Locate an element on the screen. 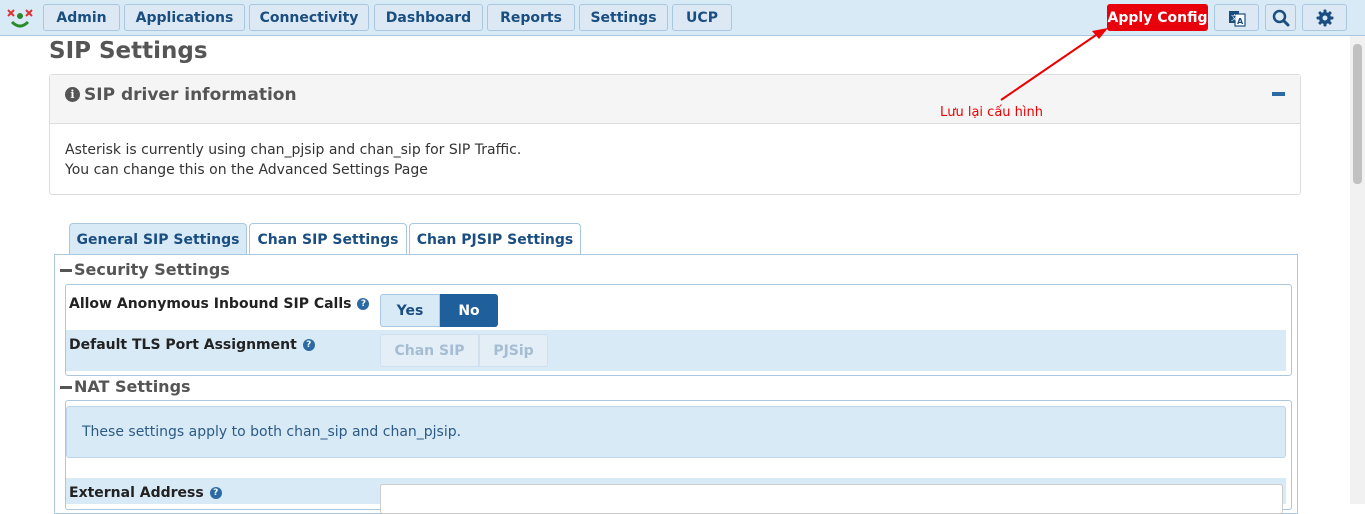 Image resolution: width=1365 pixels, height=514 pixels. search-icon is located at coordinates (1280, 17).